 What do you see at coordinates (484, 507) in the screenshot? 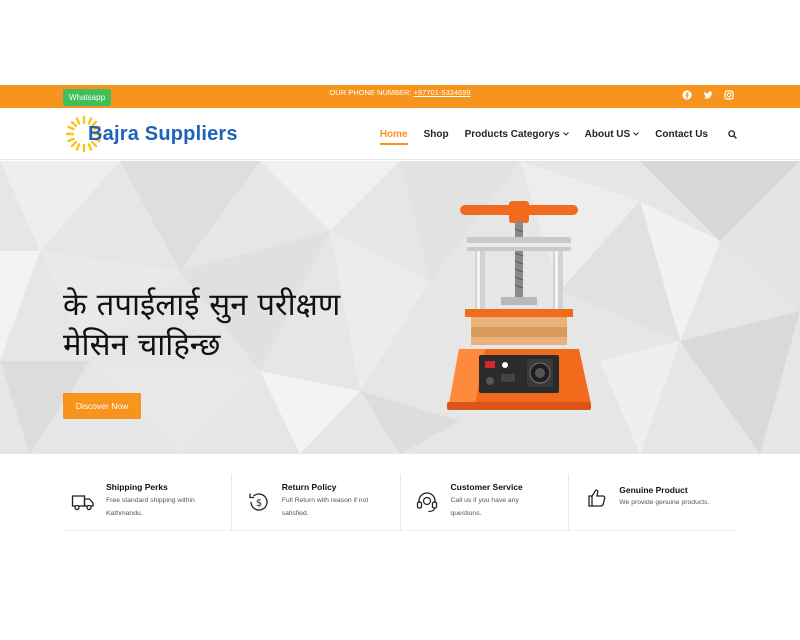
I see `feature-description: Call us if you have any questions.` at bounding box center [484, 507].